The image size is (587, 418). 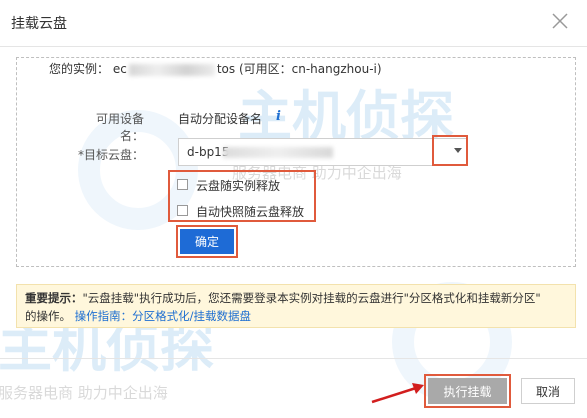 What do you see at coordinates (458, 150) in the screenshot?
I see `chevron-down-icon` at bounding box center [458, 150].